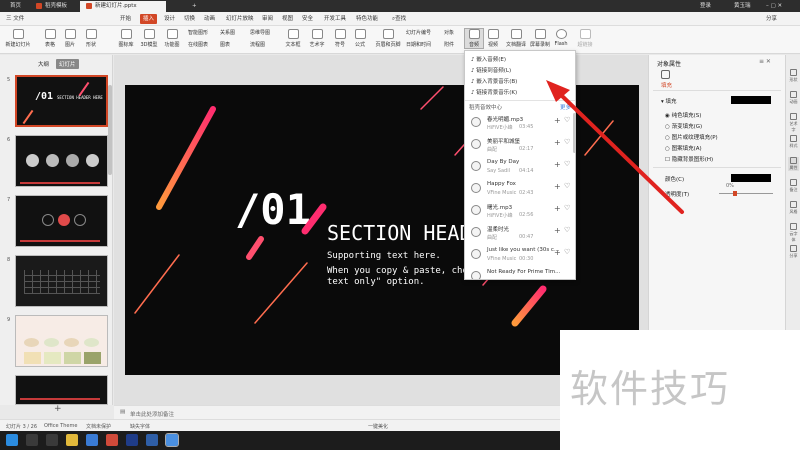 This screenshot has width=800, height=450. What do you see at coordinates (32, 440) in the screenshot?
I see `search-icon` at bounding box center [32, 440].